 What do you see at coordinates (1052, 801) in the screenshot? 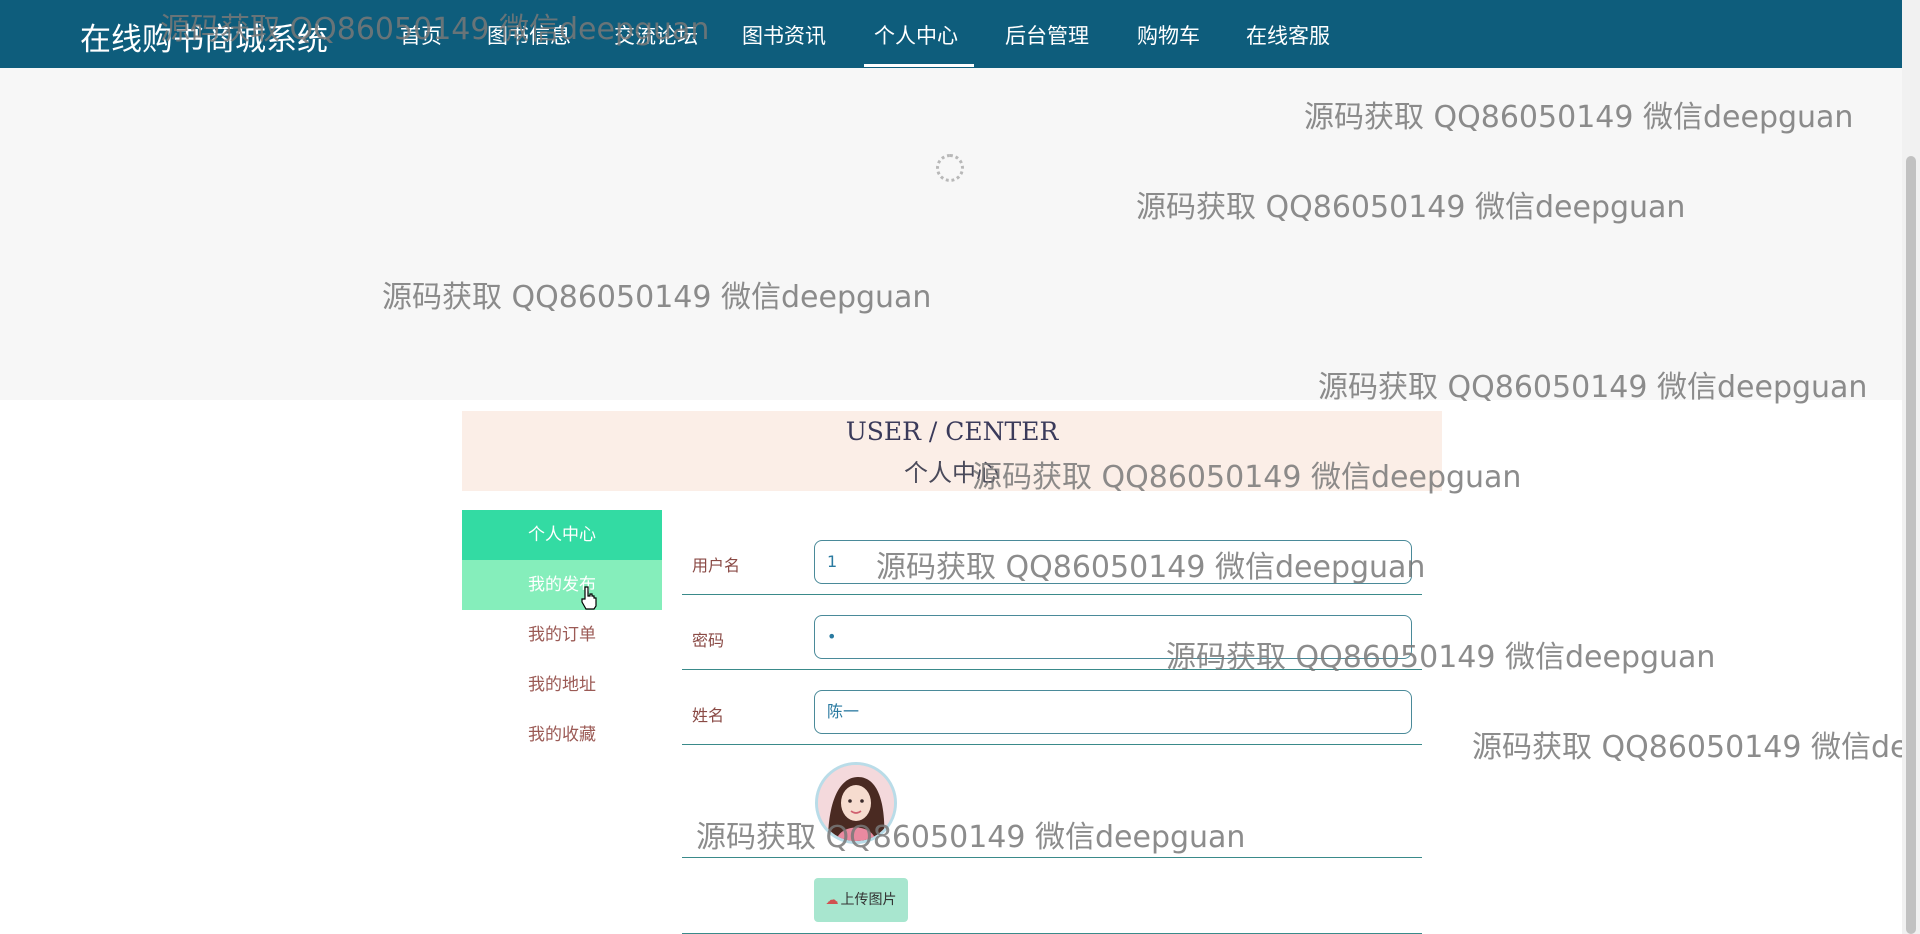
I see `form-row-avatar` at bounding box center [1052, 801].